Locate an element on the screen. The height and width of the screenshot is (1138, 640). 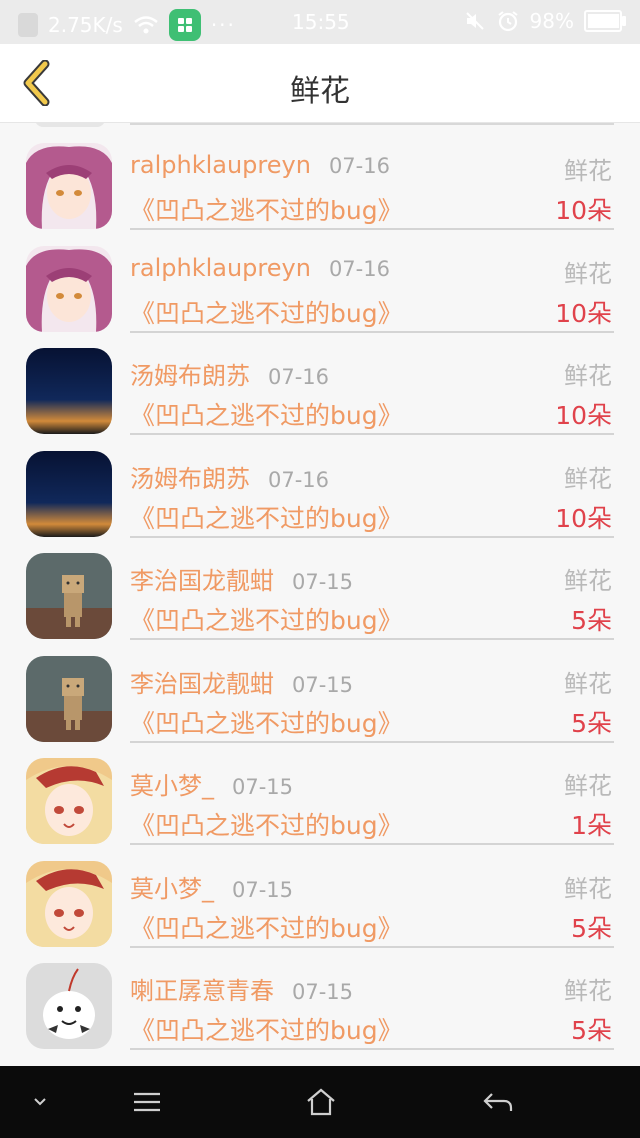
wifi-icon is located at coordinates (146, 25).